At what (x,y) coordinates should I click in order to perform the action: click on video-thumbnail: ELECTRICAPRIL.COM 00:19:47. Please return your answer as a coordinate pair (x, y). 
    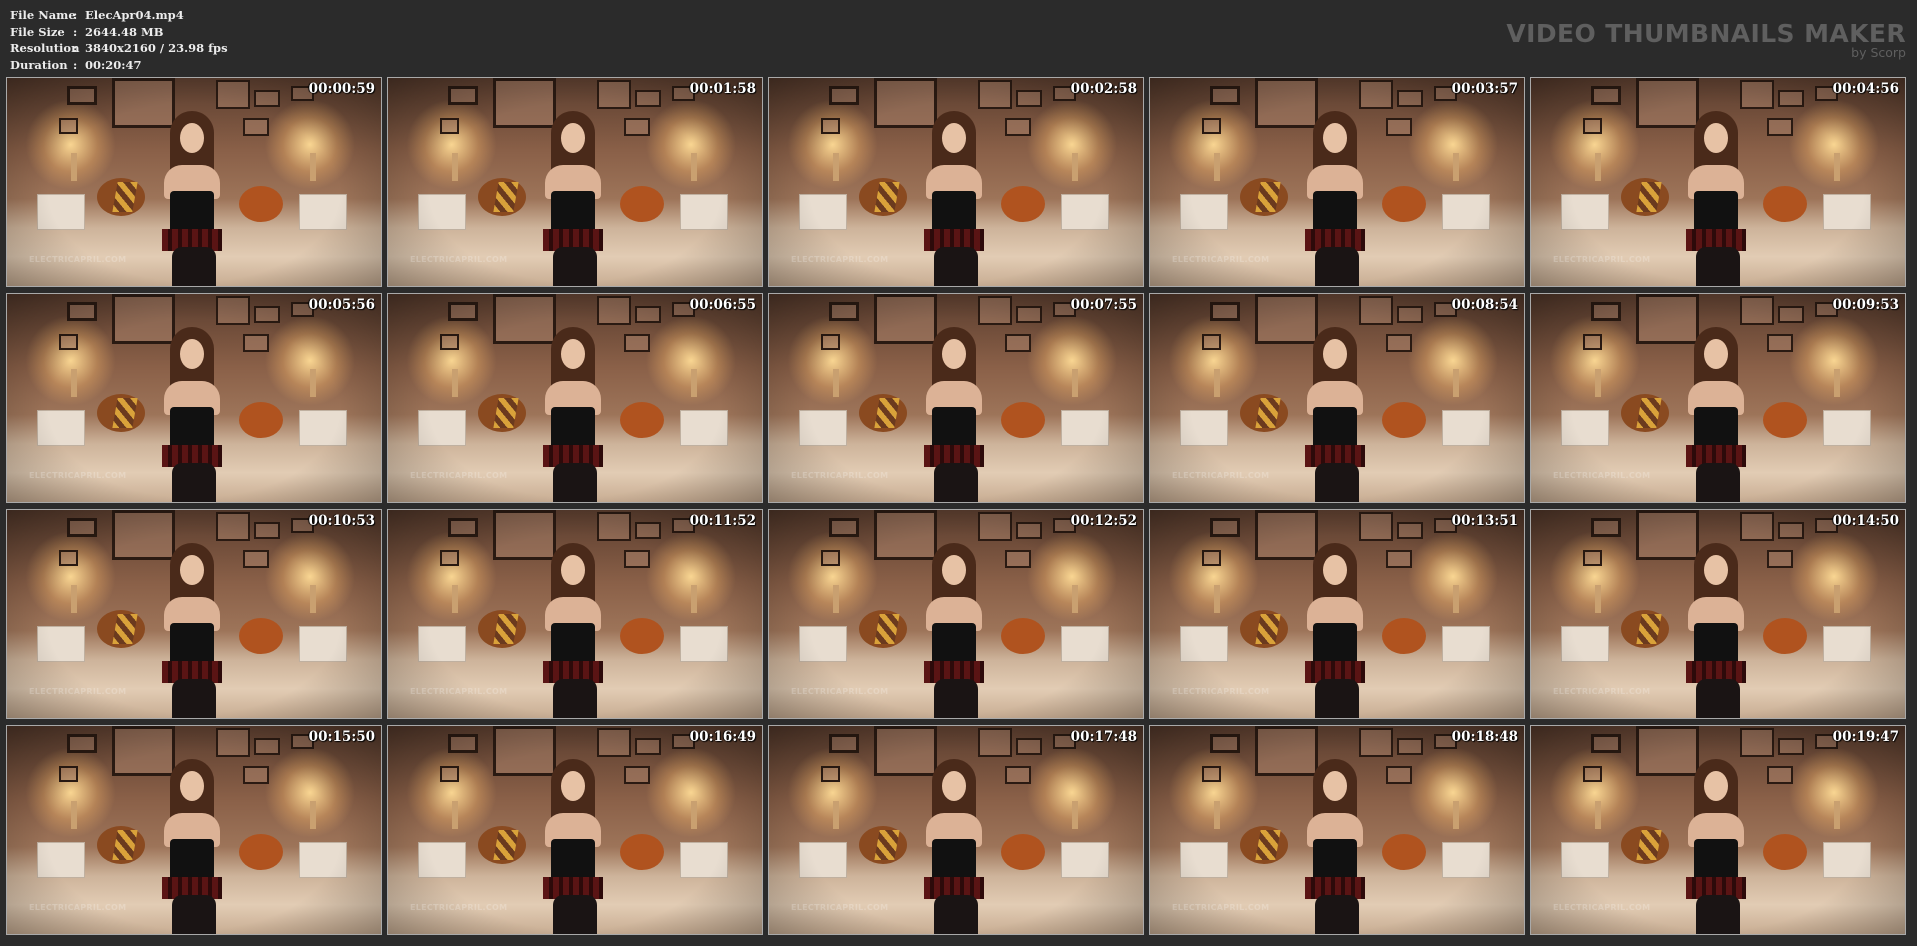
    Looking at the image, I should click on (1718, 830).